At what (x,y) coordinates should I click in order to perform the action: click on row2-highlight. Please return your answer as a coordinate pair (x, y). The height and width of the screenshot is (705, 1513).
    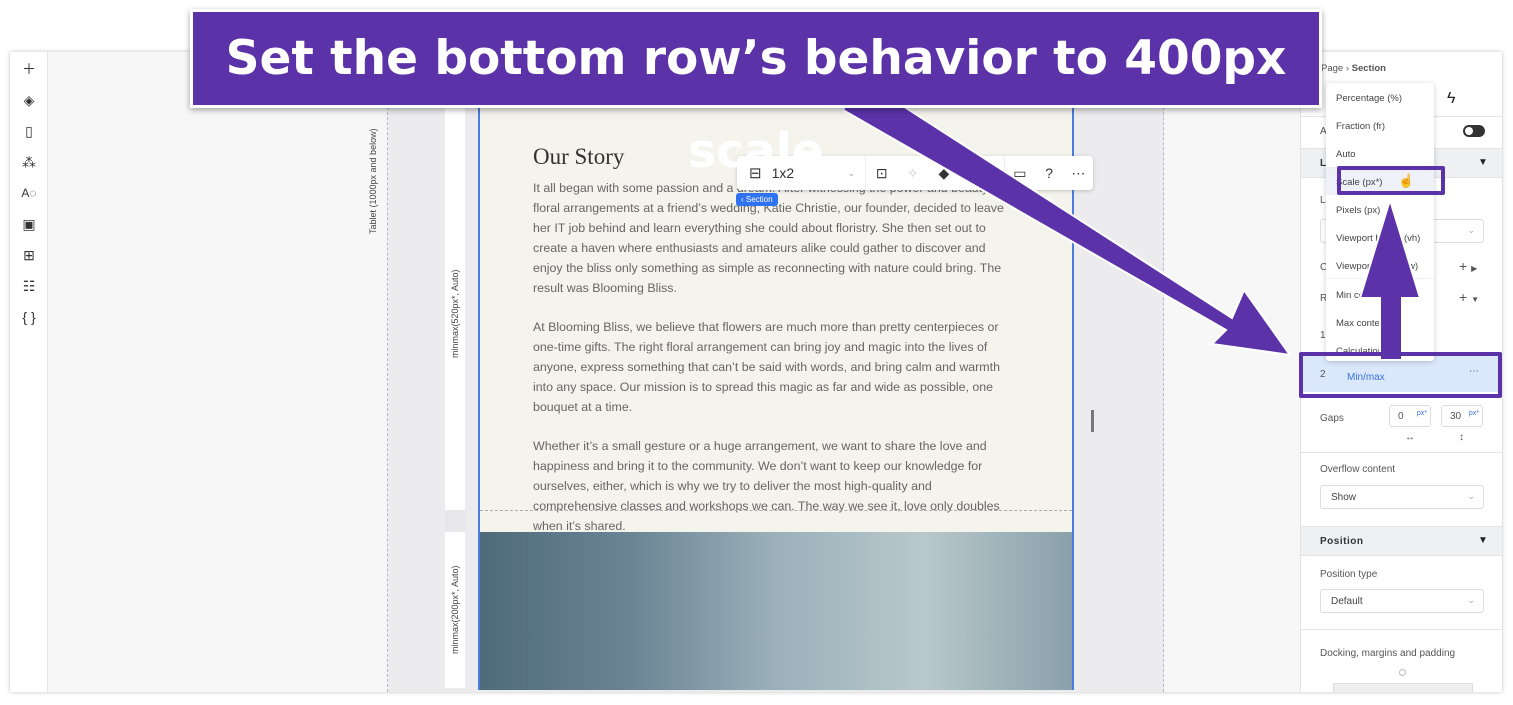
    Looking at the image, I should click on (1400, 375).